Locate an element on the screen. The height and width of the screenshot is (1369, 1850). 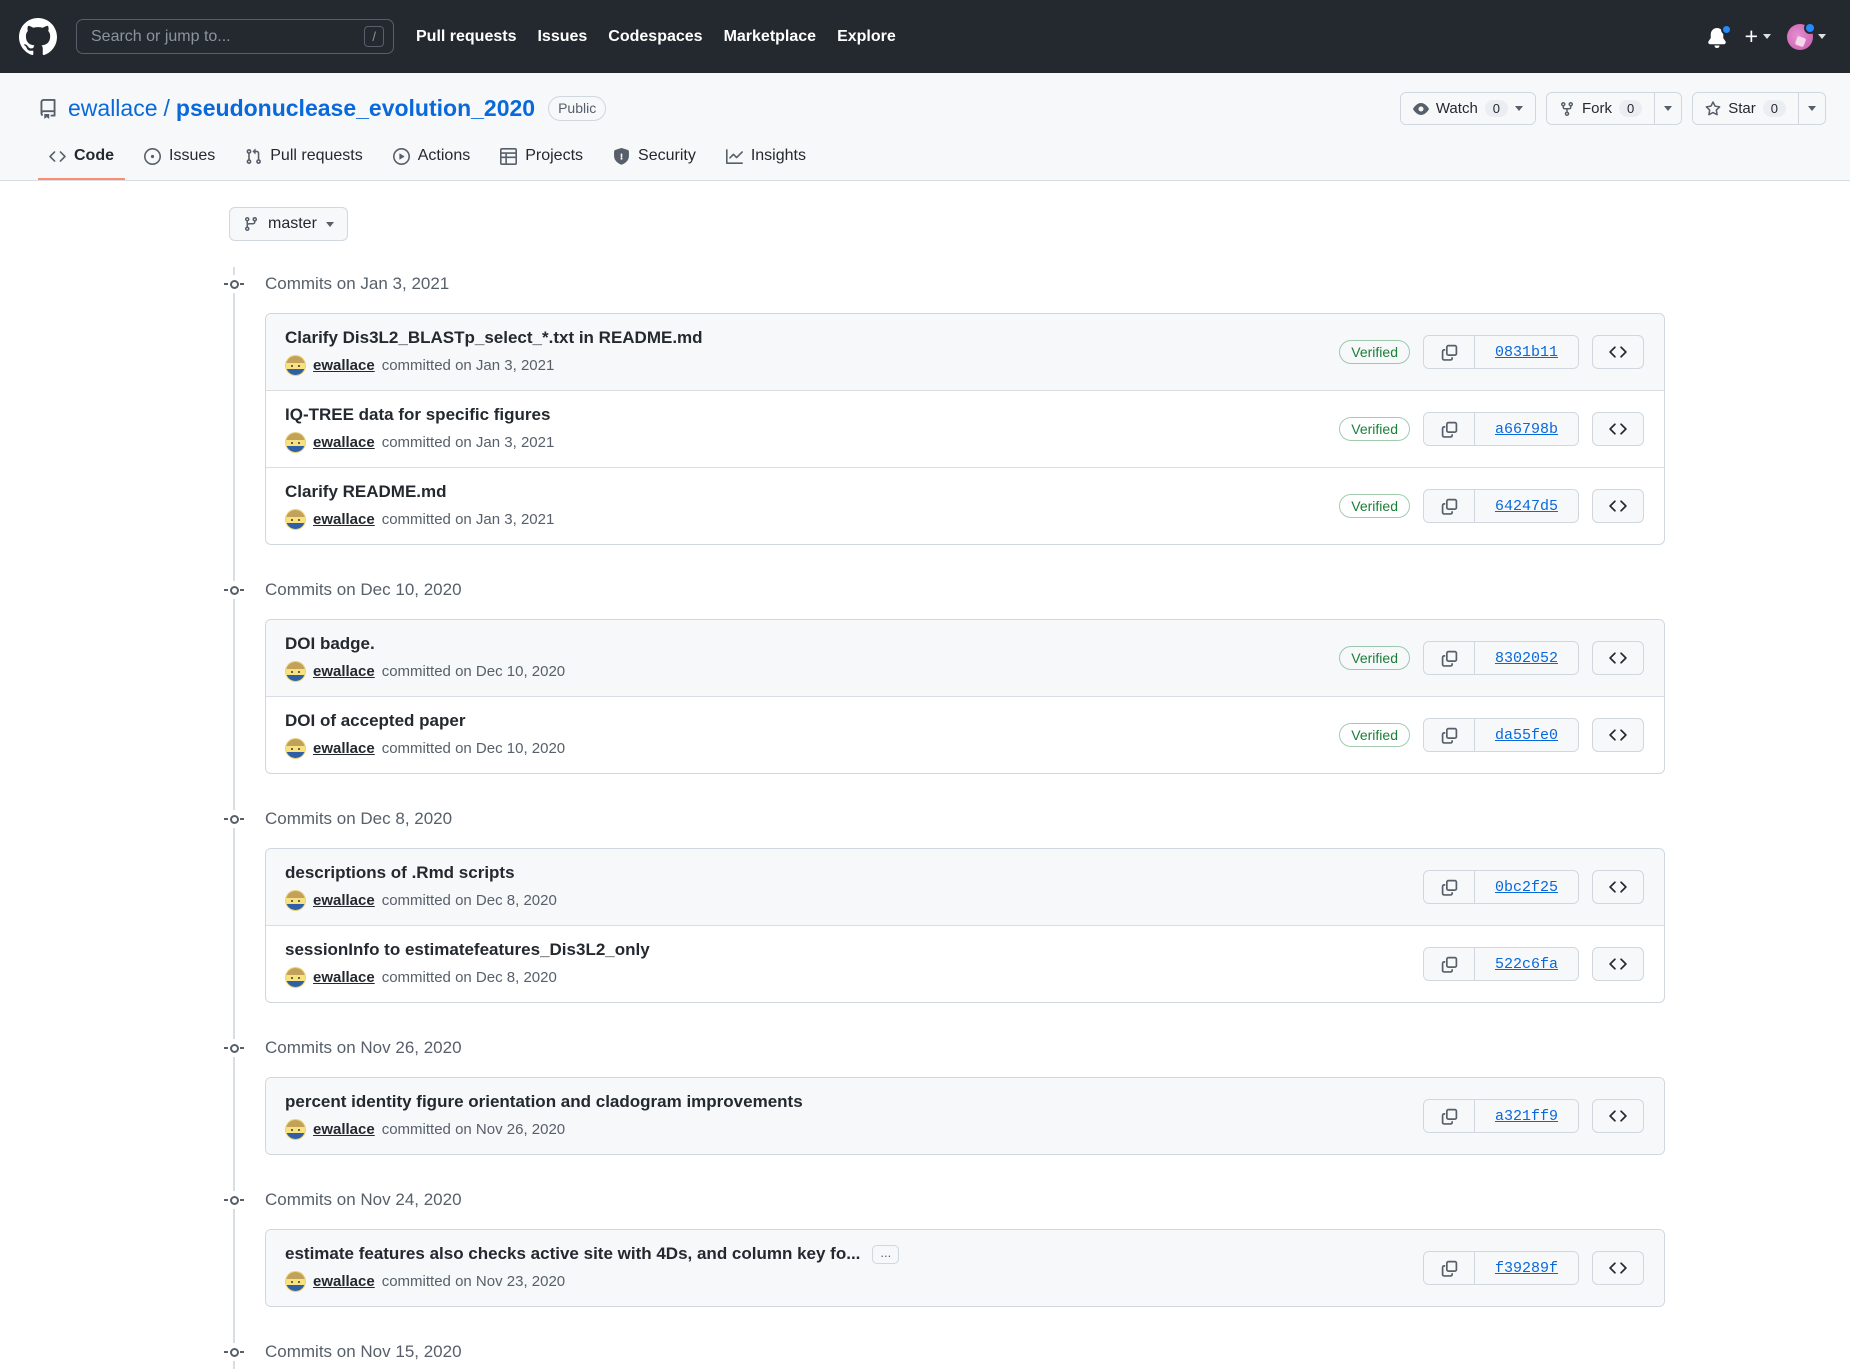
search-input: Search or jump to... / is located at coordinates (235, 36).